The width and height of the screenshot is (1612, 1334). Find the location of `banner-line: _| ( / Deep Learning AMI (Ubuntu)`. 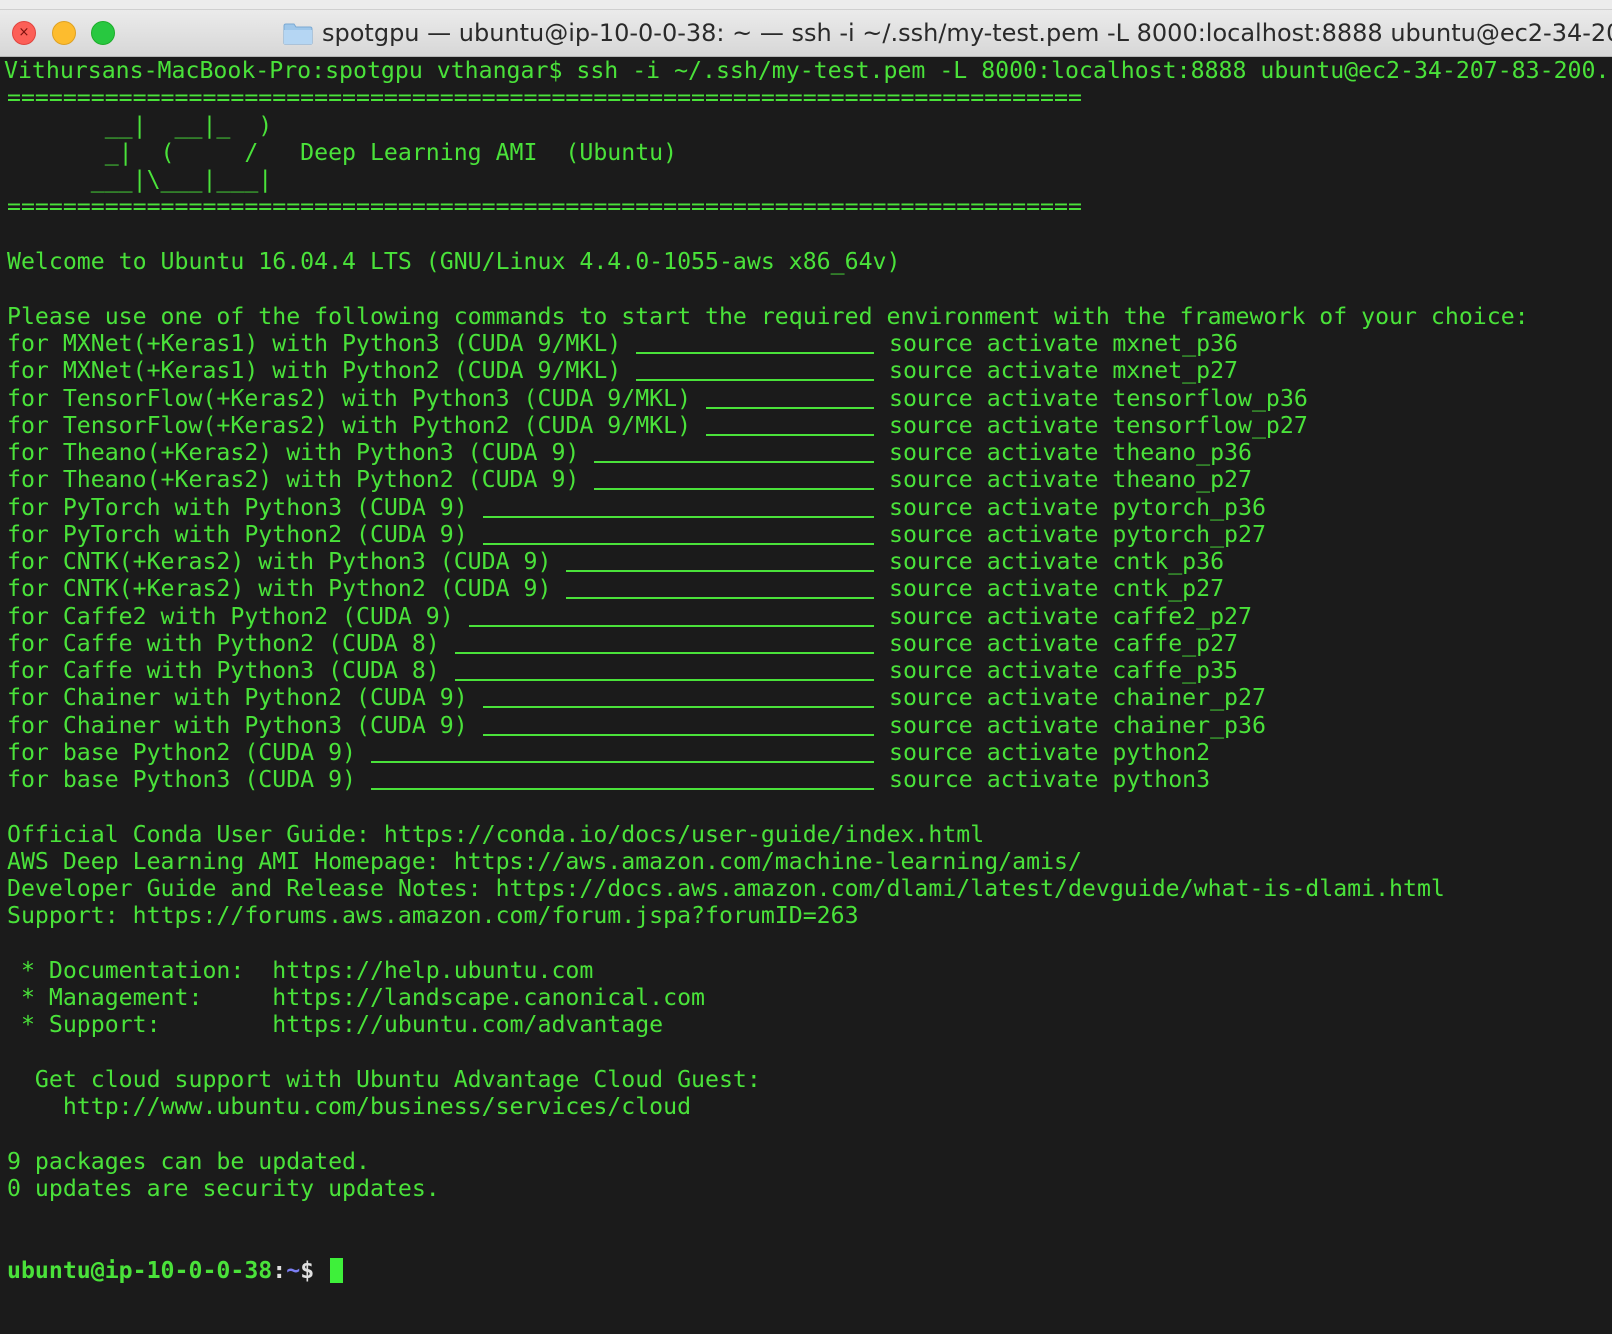

banner-line: _| ( / Deep Learning AMI (Ubuntu) is located at coordinates (342, 152).